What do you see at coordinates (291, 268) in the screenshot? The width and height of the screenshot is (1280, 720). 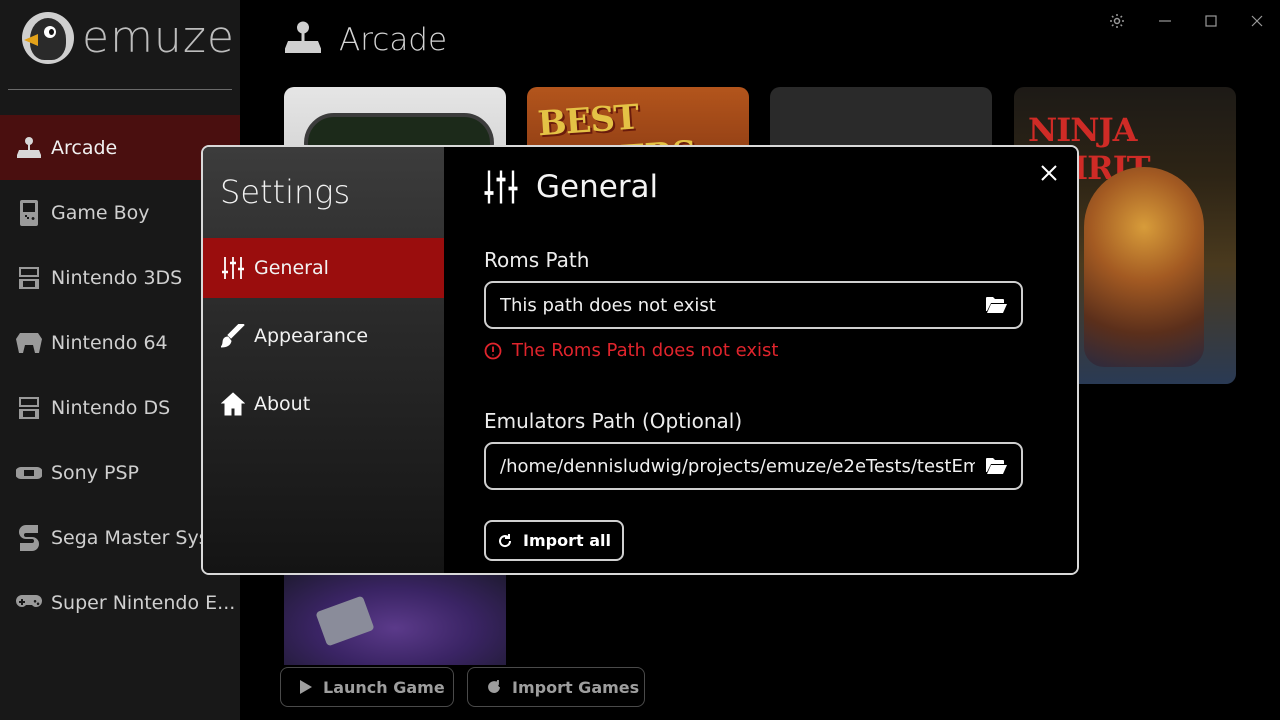 I see `settings-tab-label: General` at bounding box center [291, 268].